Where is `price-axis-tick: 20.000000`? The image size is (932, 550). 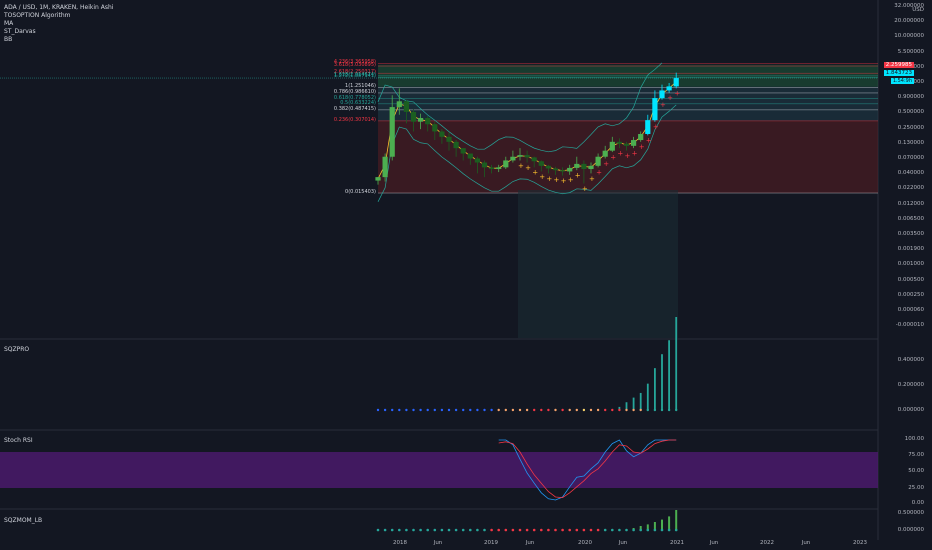
price-axis-tick: 20.000000 is located at coordinates (909, 21).